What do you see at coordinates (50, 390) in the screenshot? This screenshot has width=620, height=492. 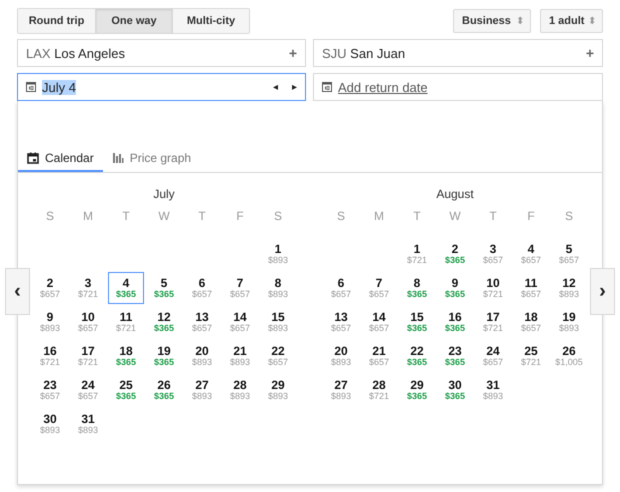 I see `day-cell: 23 $657` at bounding box center [50, 390].